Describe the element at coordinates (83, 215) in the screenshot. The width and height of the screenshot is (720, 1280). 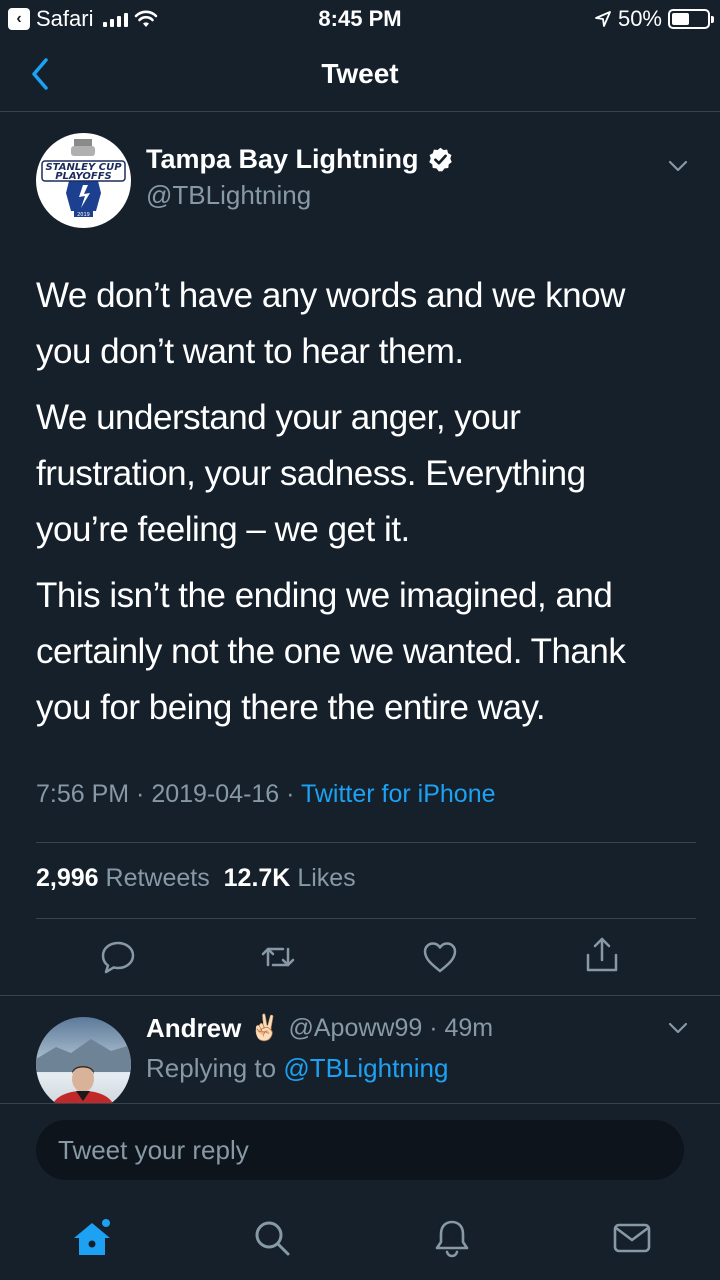
I see `logo-year: 2019` at that location.